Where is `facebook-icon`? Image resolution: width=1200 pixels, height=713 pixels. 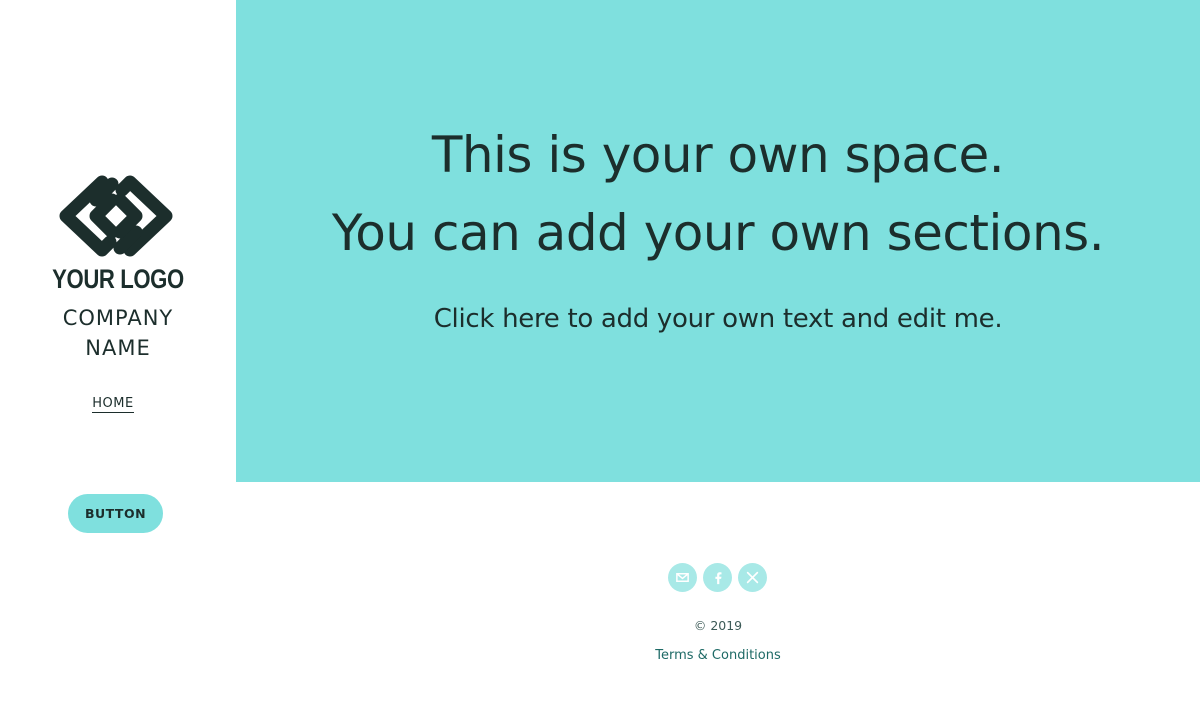 facebook-icon is located at coordinates (717, 577).